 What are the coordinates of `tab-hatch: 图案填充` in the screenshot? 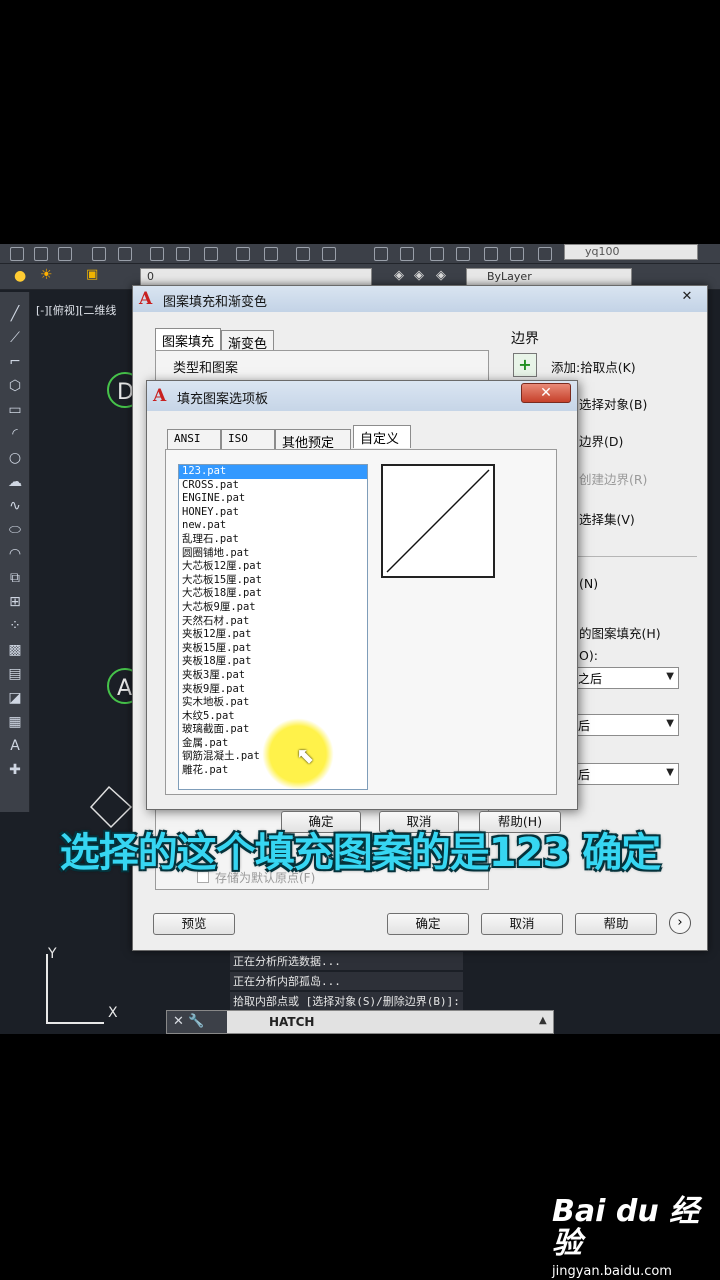 It's located at (188, 339).